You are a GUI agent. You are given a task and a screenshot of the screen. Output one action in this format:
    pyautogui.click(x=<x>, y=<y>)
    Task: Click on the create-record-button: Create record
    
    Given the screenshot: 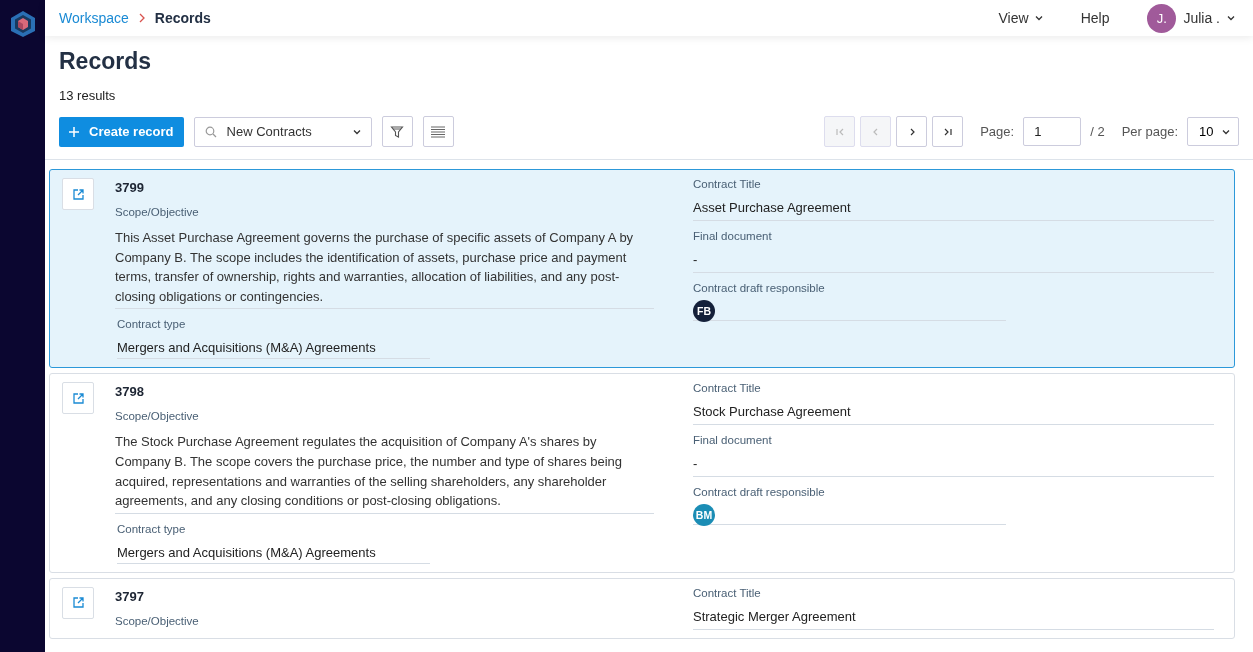 What is the action you would take?
    pyautogui.click(x=121, y=131)
    